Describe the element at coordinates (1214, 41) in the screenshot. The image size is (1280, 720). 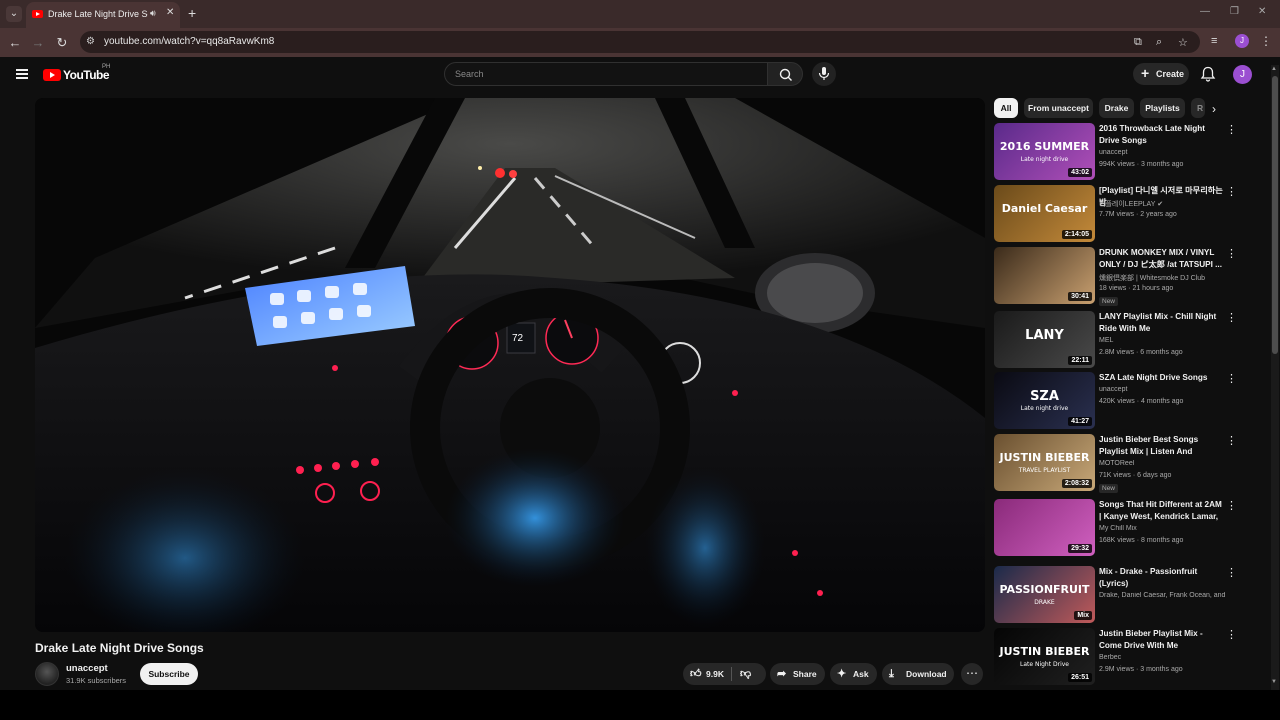
I see `media-controls-icon: ≡` at that location.